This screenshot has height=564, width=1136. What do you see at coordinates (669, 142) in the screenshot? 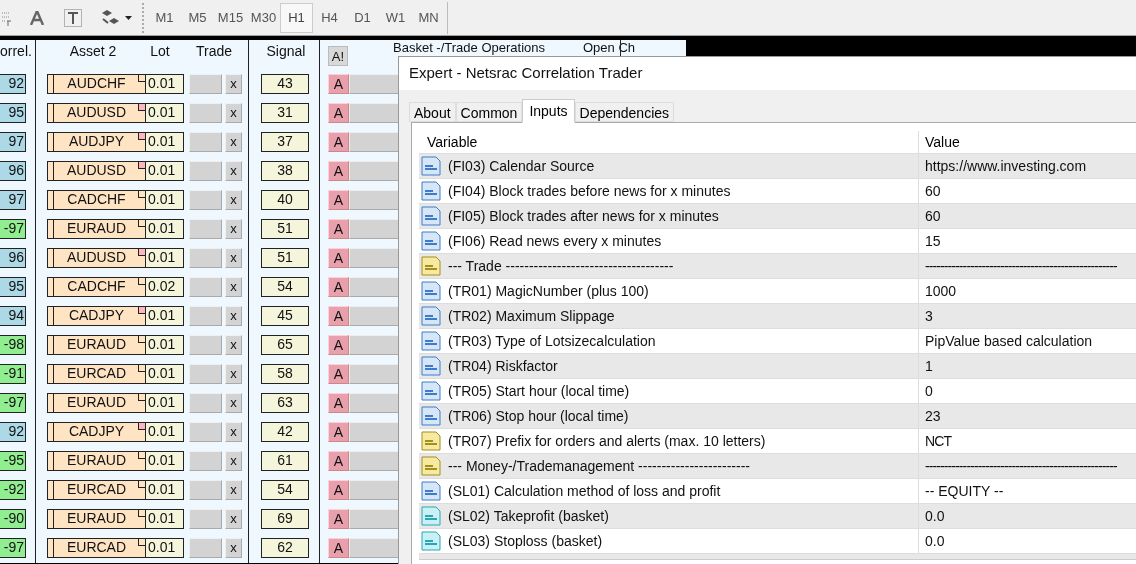
I see `column-header: Variable` at bounding box center [669, 142].